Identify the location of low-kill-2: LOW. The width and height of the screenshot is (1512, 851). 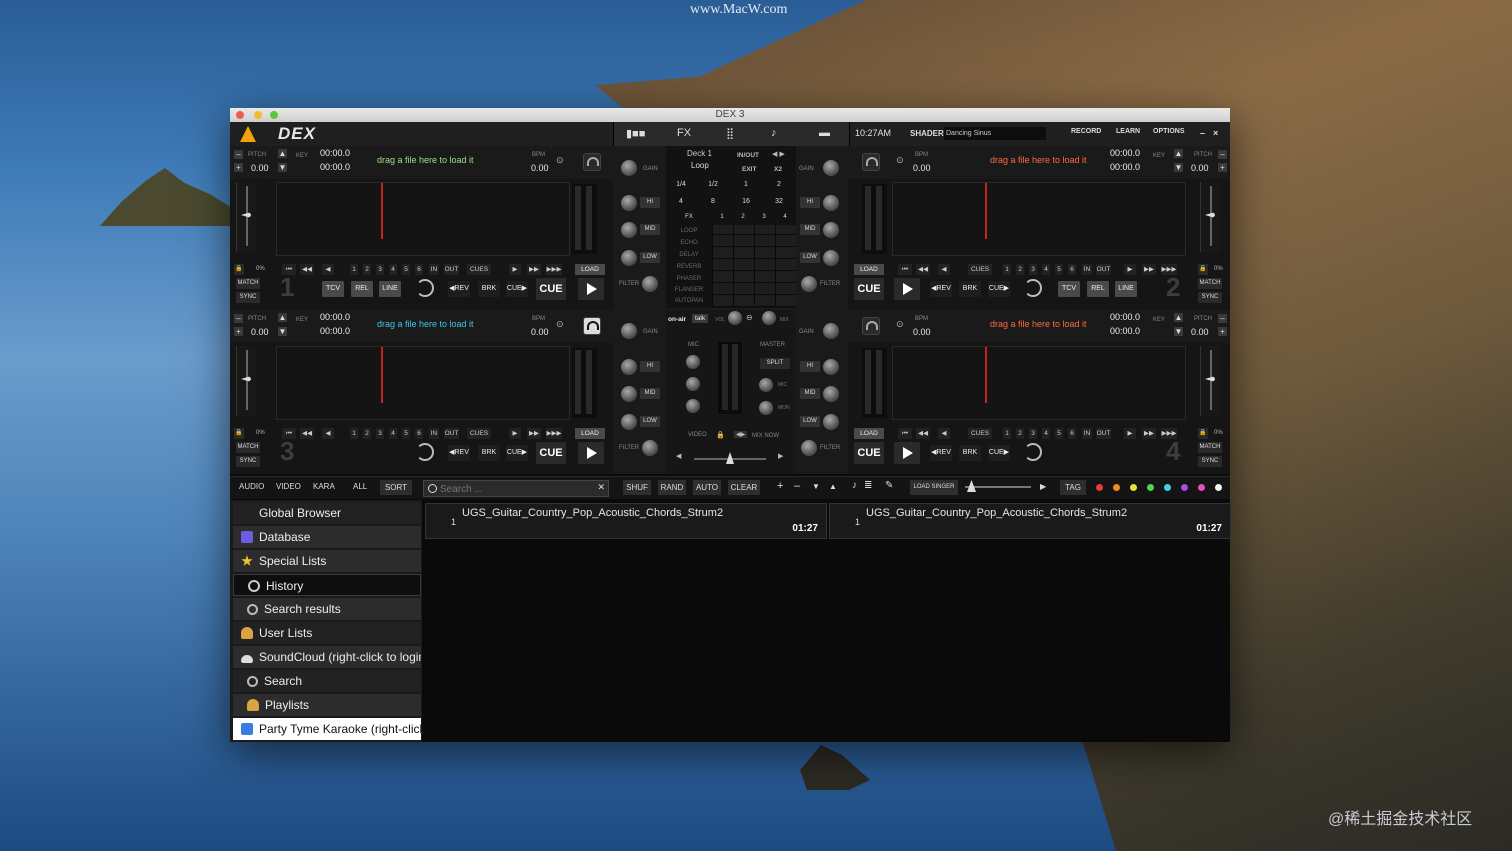
(810, 257).